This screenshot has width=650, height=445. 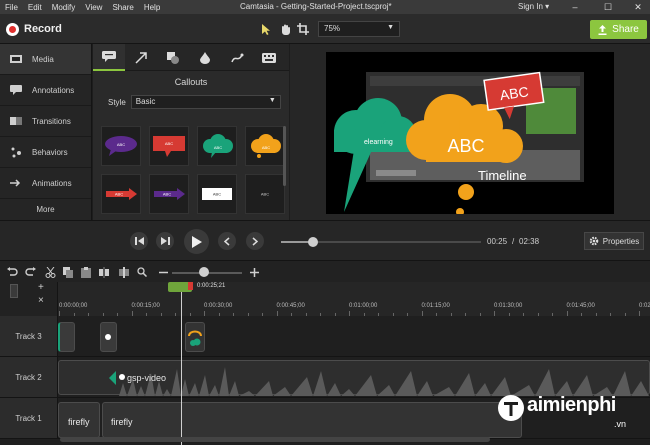 What do you see at coordinates (255, 241) in the screenshot?
I see `next-marker-button` at bounding box center [255, 241].